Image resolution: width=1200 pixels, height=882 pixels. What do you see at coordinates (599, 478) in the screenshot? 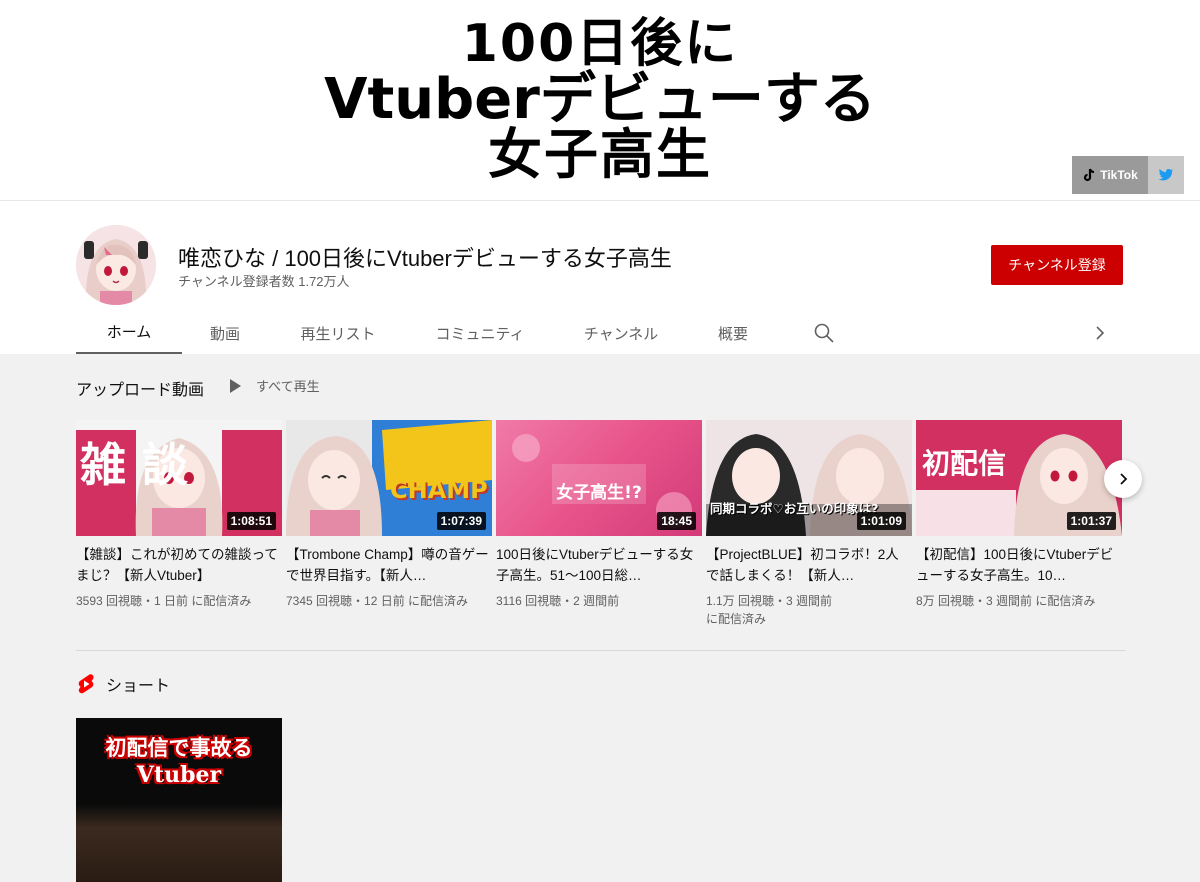
I see `video-thumbnail: 女子高生!? 18:45` at bounding box center [599, 478].